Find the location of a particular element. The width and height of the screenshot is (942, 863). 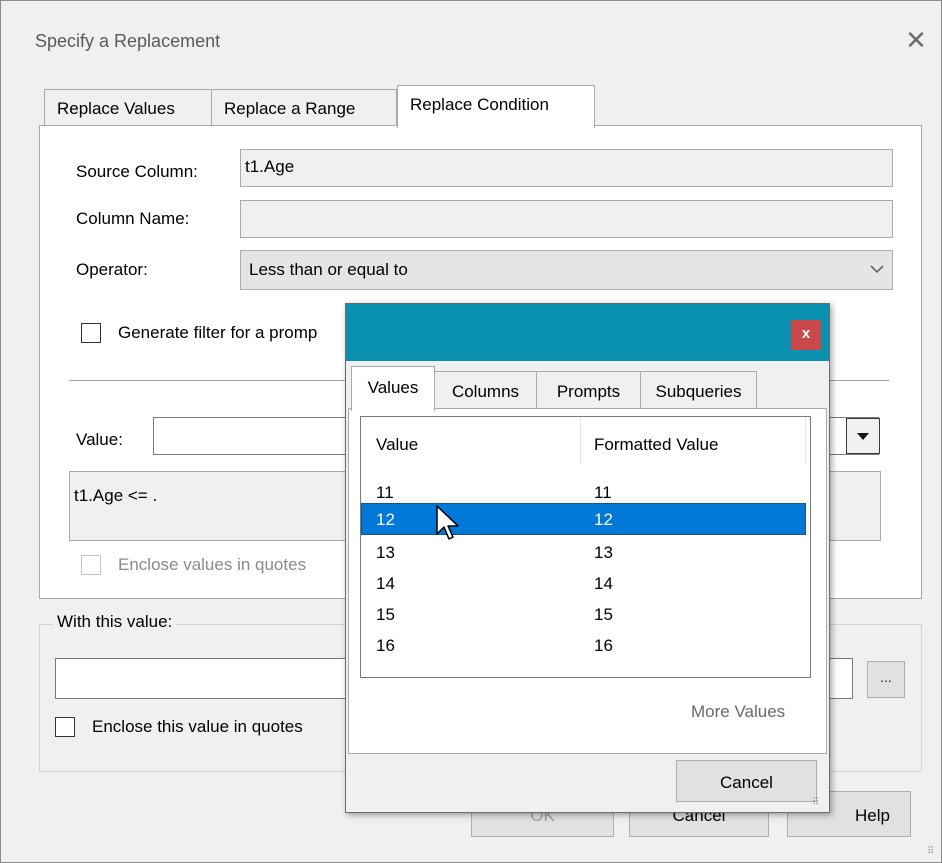

generate-filter-label: Generate filter for a promp is located at coordinates (218, 332).